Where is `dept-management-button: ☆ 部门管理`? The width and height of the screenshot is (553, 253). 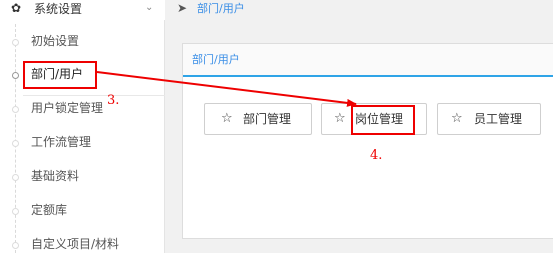 dept-management-button: ☆ 部门管理 is located at coordinates (258, 119).